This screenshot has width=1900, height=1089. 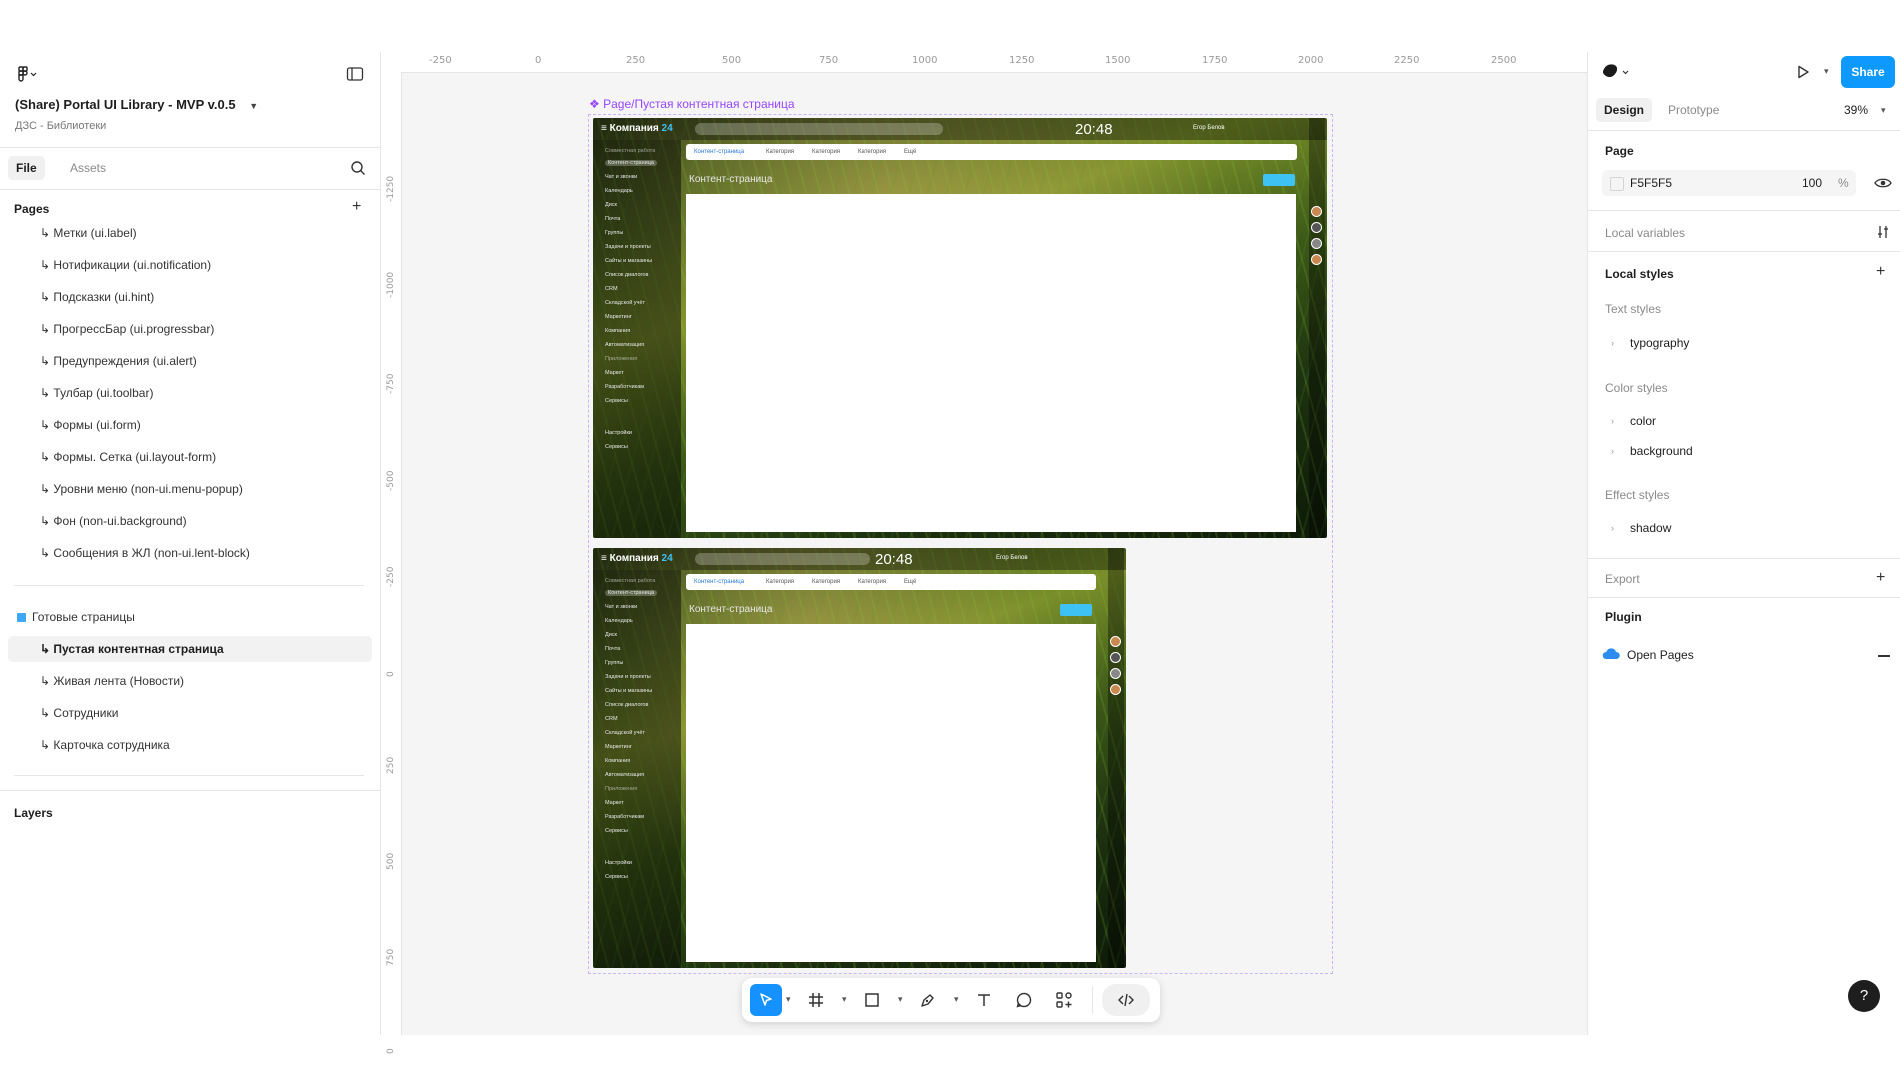 I want to click on play-icon, so click(x=1803, y=72).